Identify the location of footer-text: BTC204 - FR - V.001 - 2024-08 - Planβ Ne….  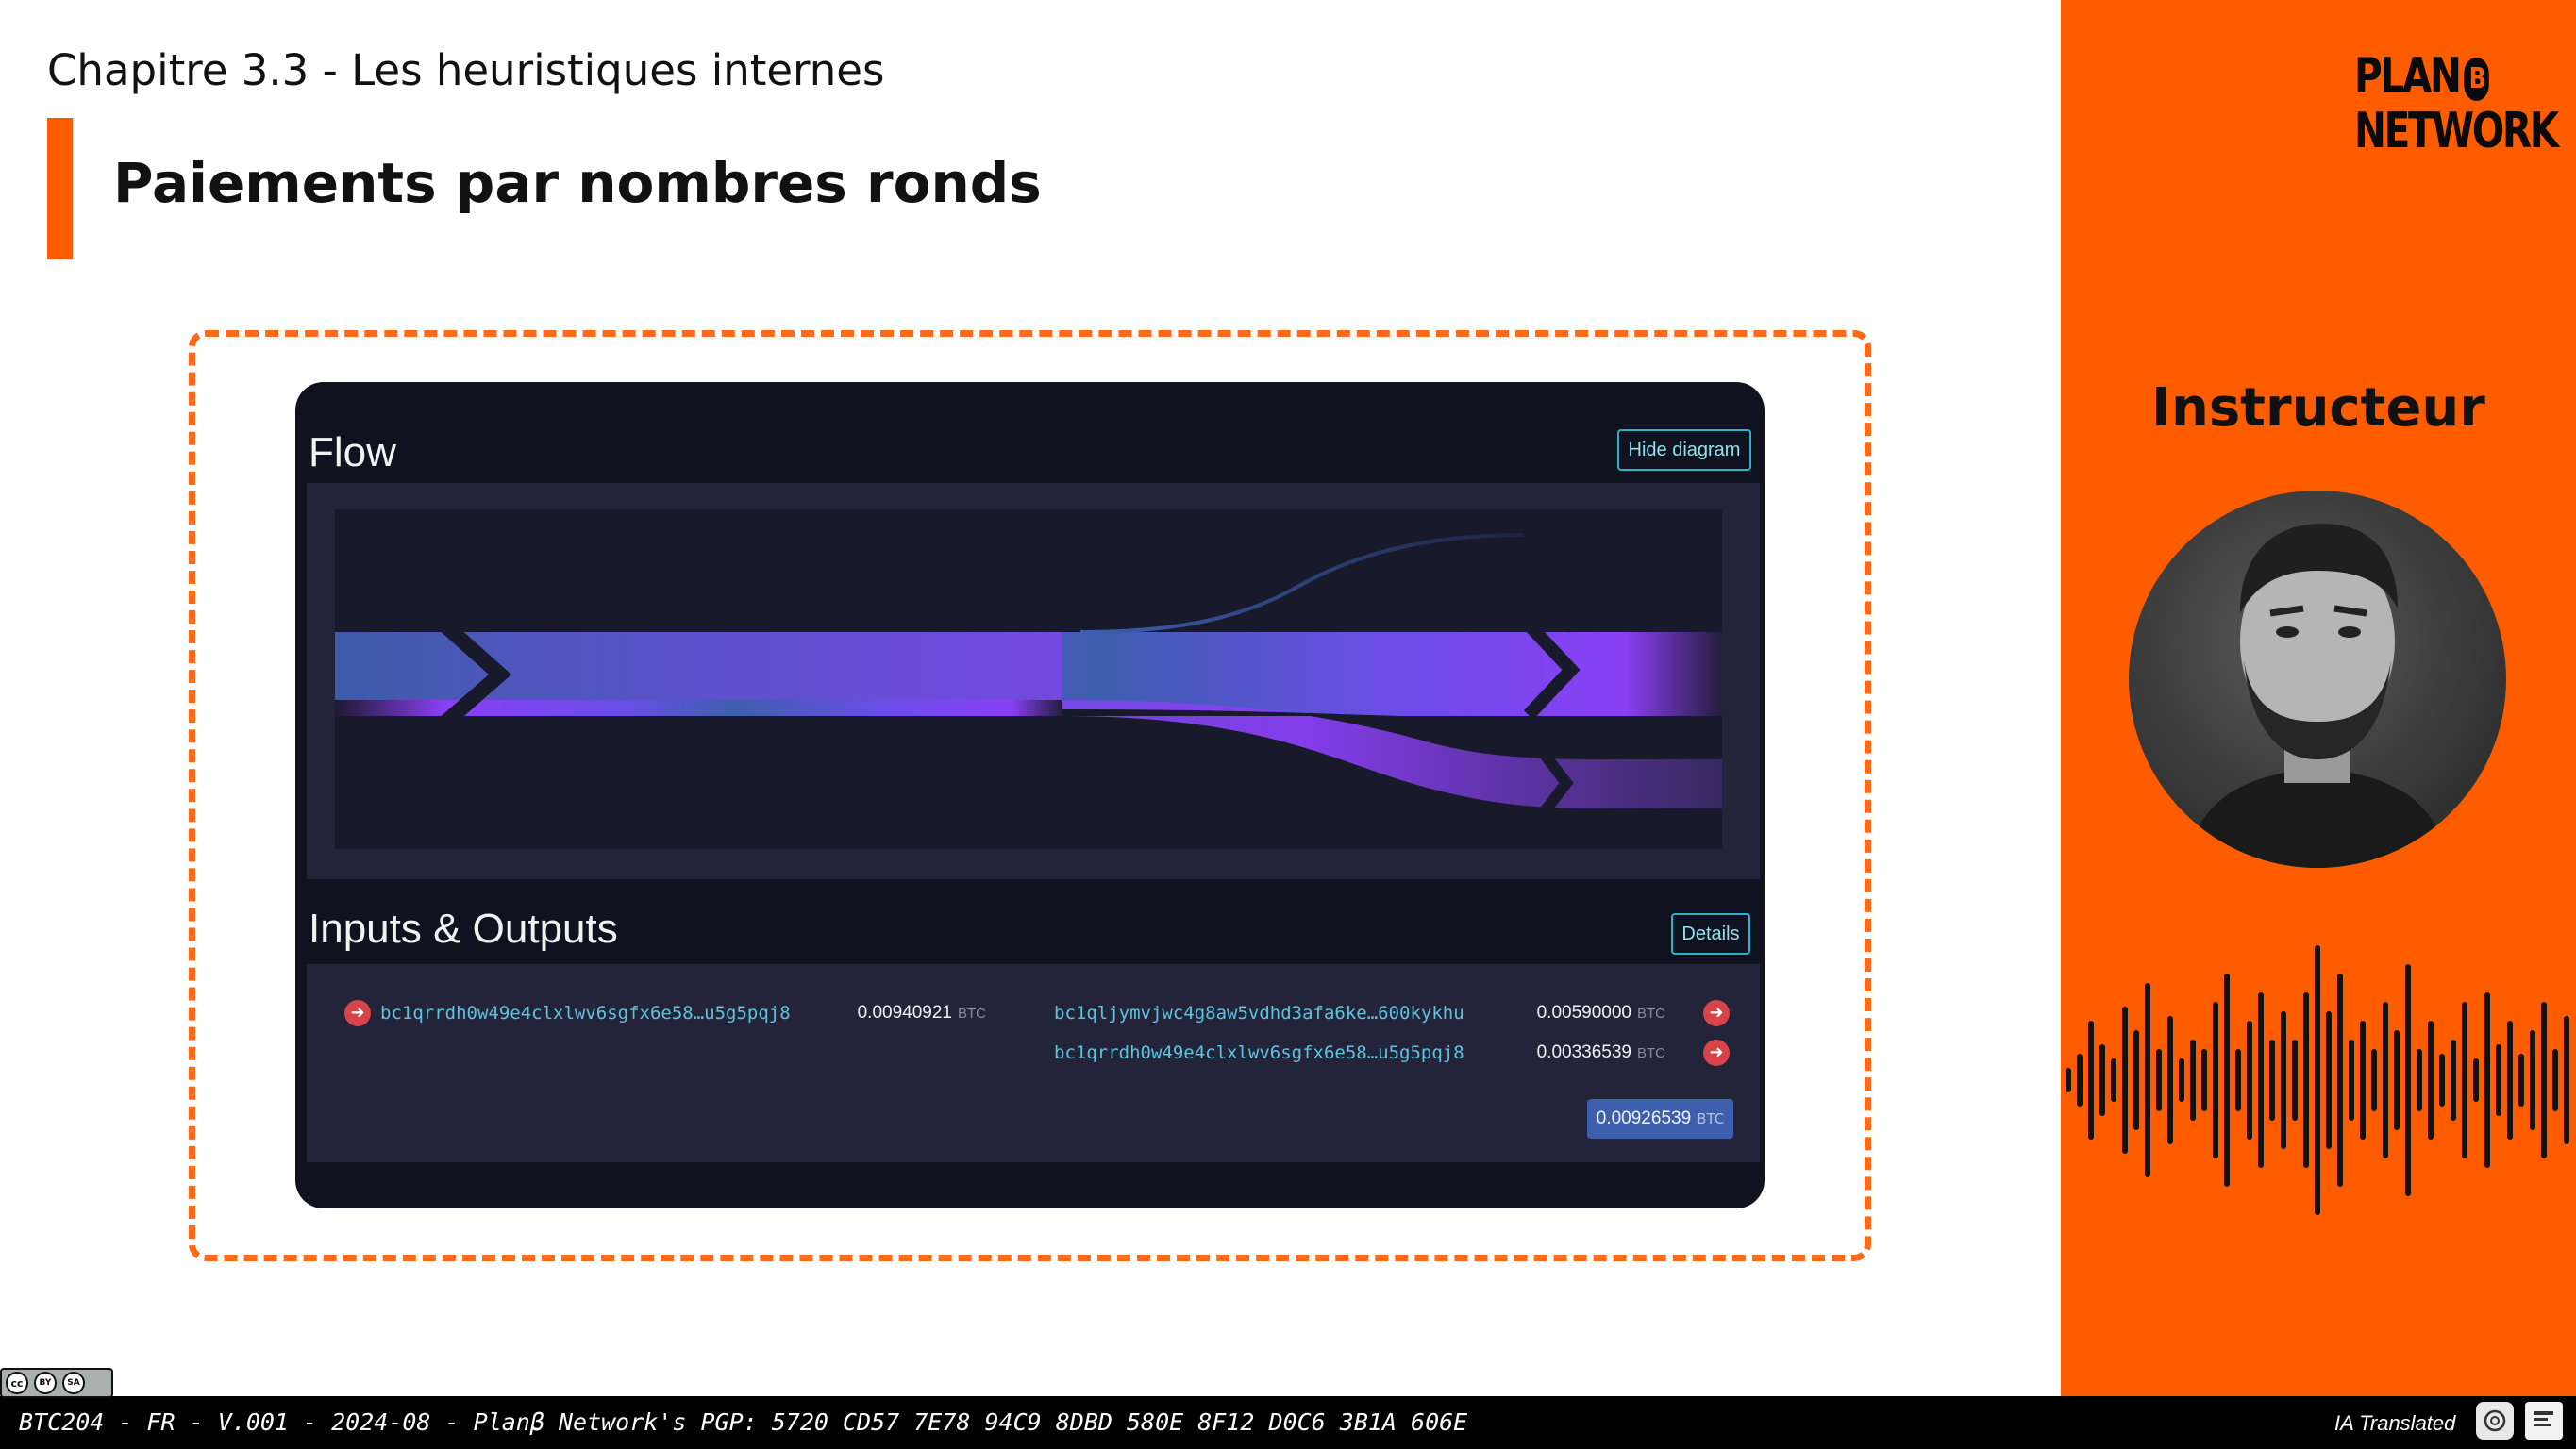
(743, 1422).